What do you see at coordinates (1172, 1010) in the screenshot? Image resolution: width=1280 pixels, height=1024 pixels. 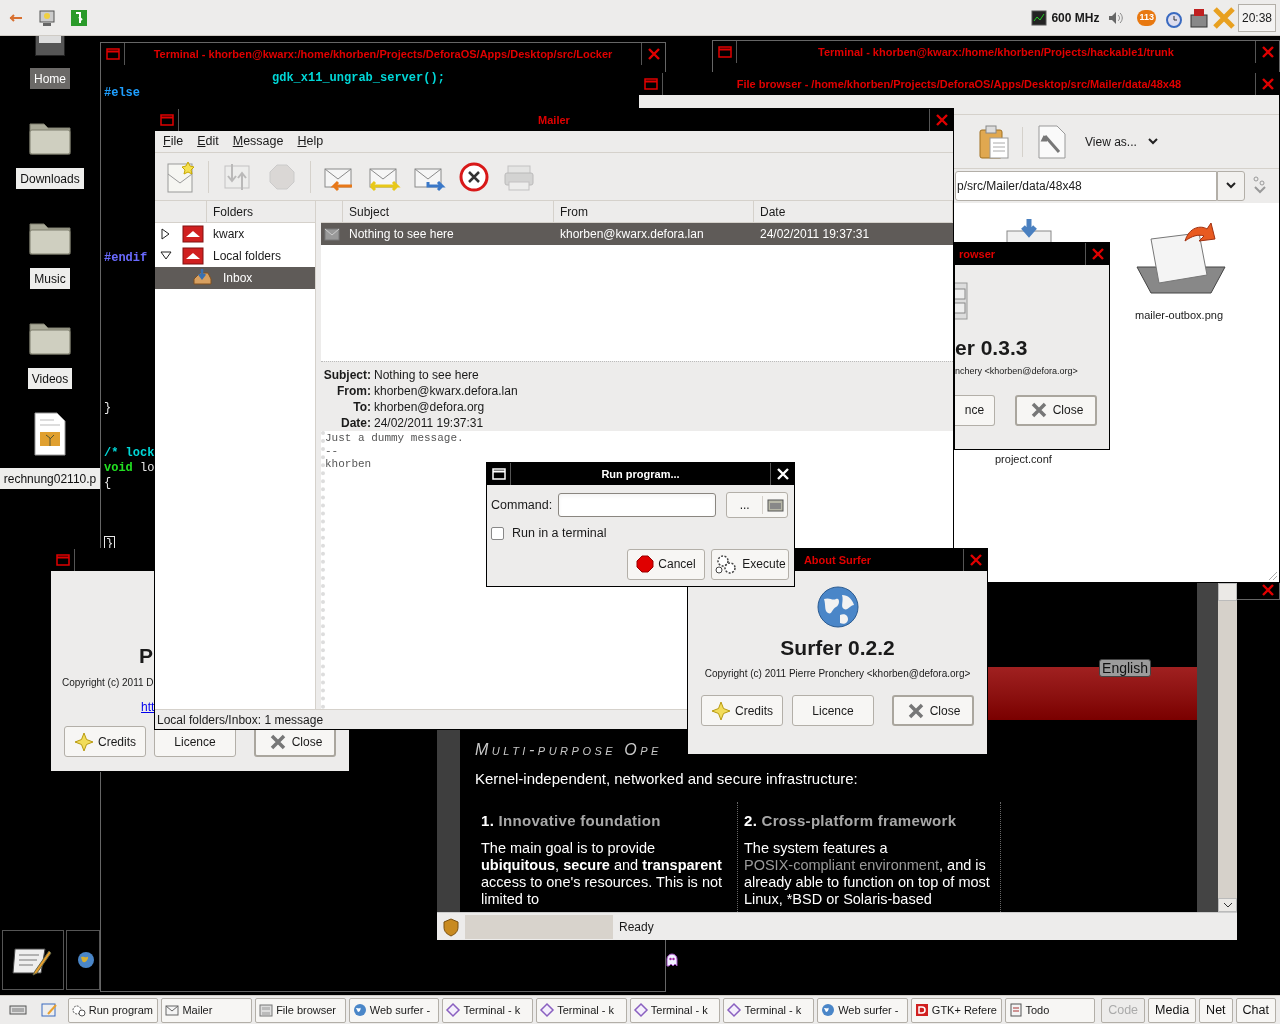 I see `panel-button: Media` at bounding box center [1172, 1010].